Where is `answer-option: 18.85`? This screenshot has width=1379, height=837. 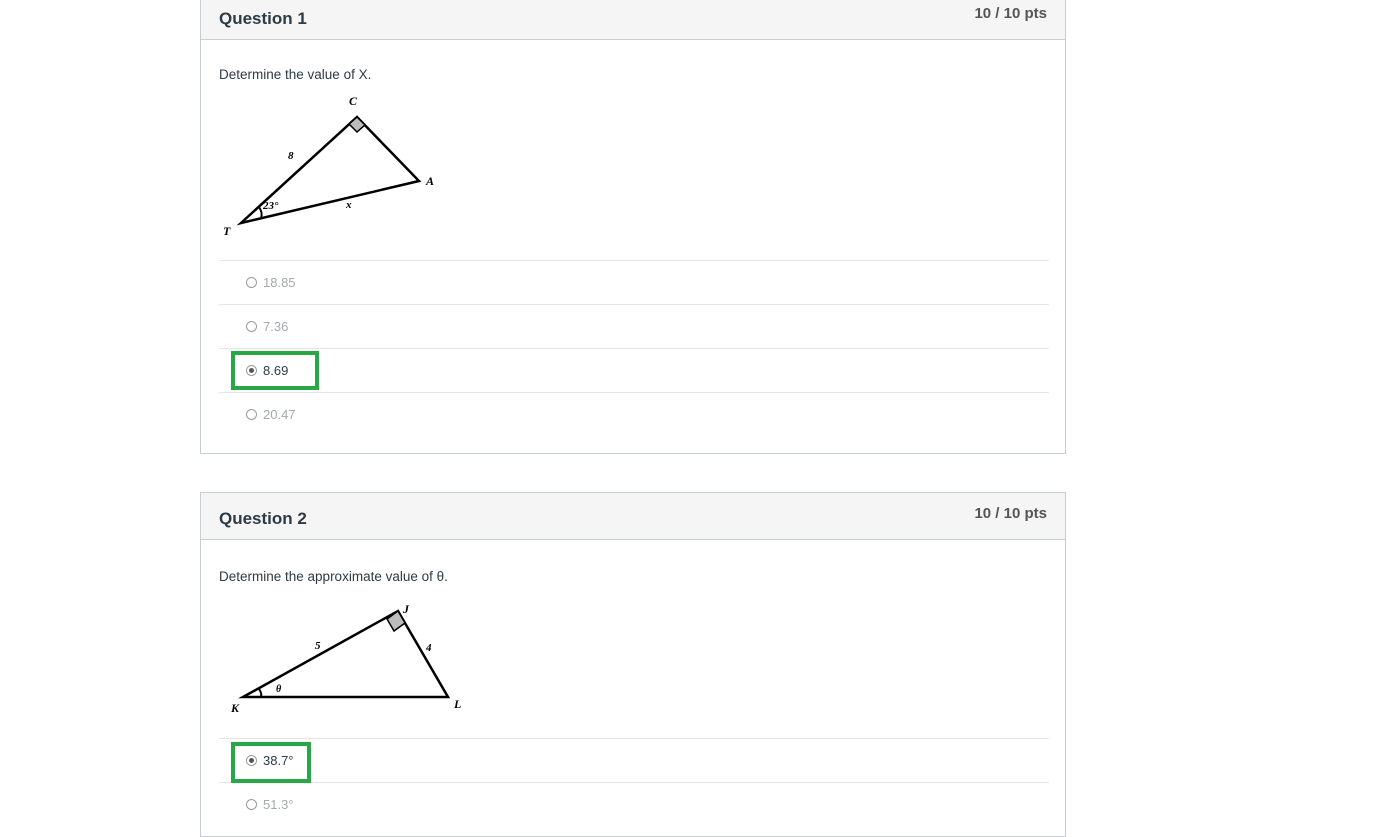
answer-option: 18.85 is located at coordinates (634, 282).